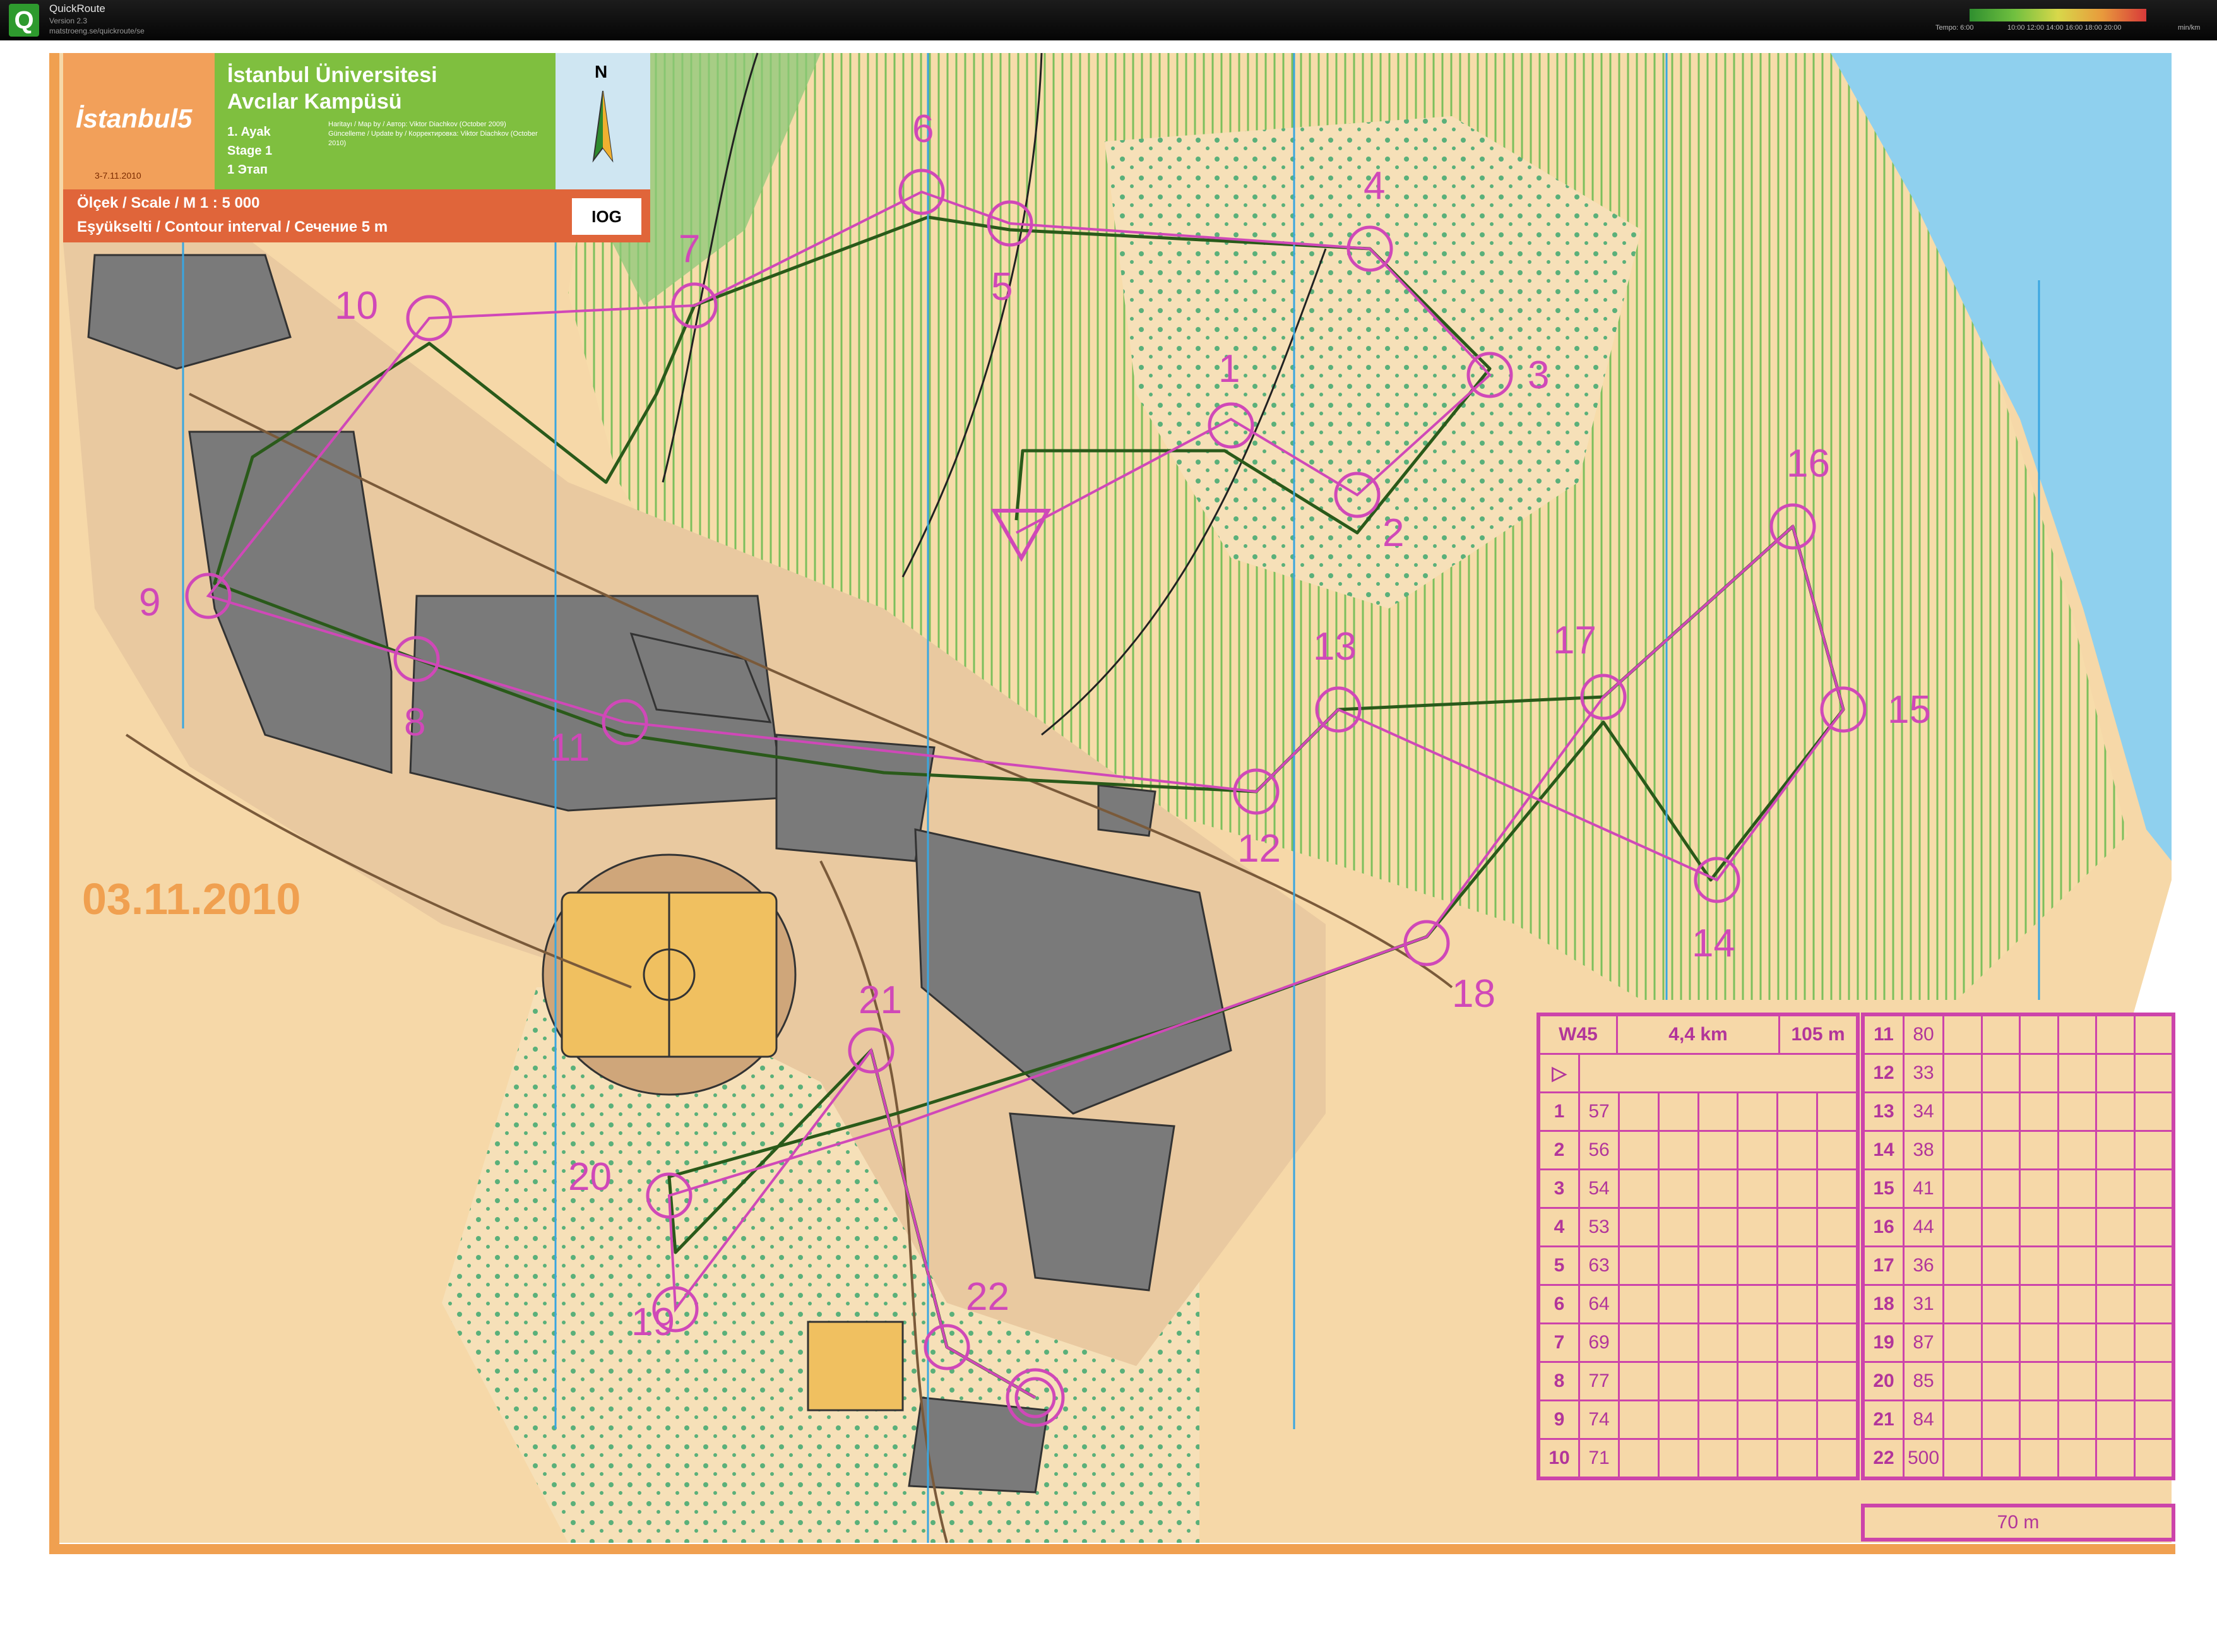  What do you see at coordinates (1393, 533) in the screenshot?
I see `control-number-2: 2` at bounding box center [1393, 533].